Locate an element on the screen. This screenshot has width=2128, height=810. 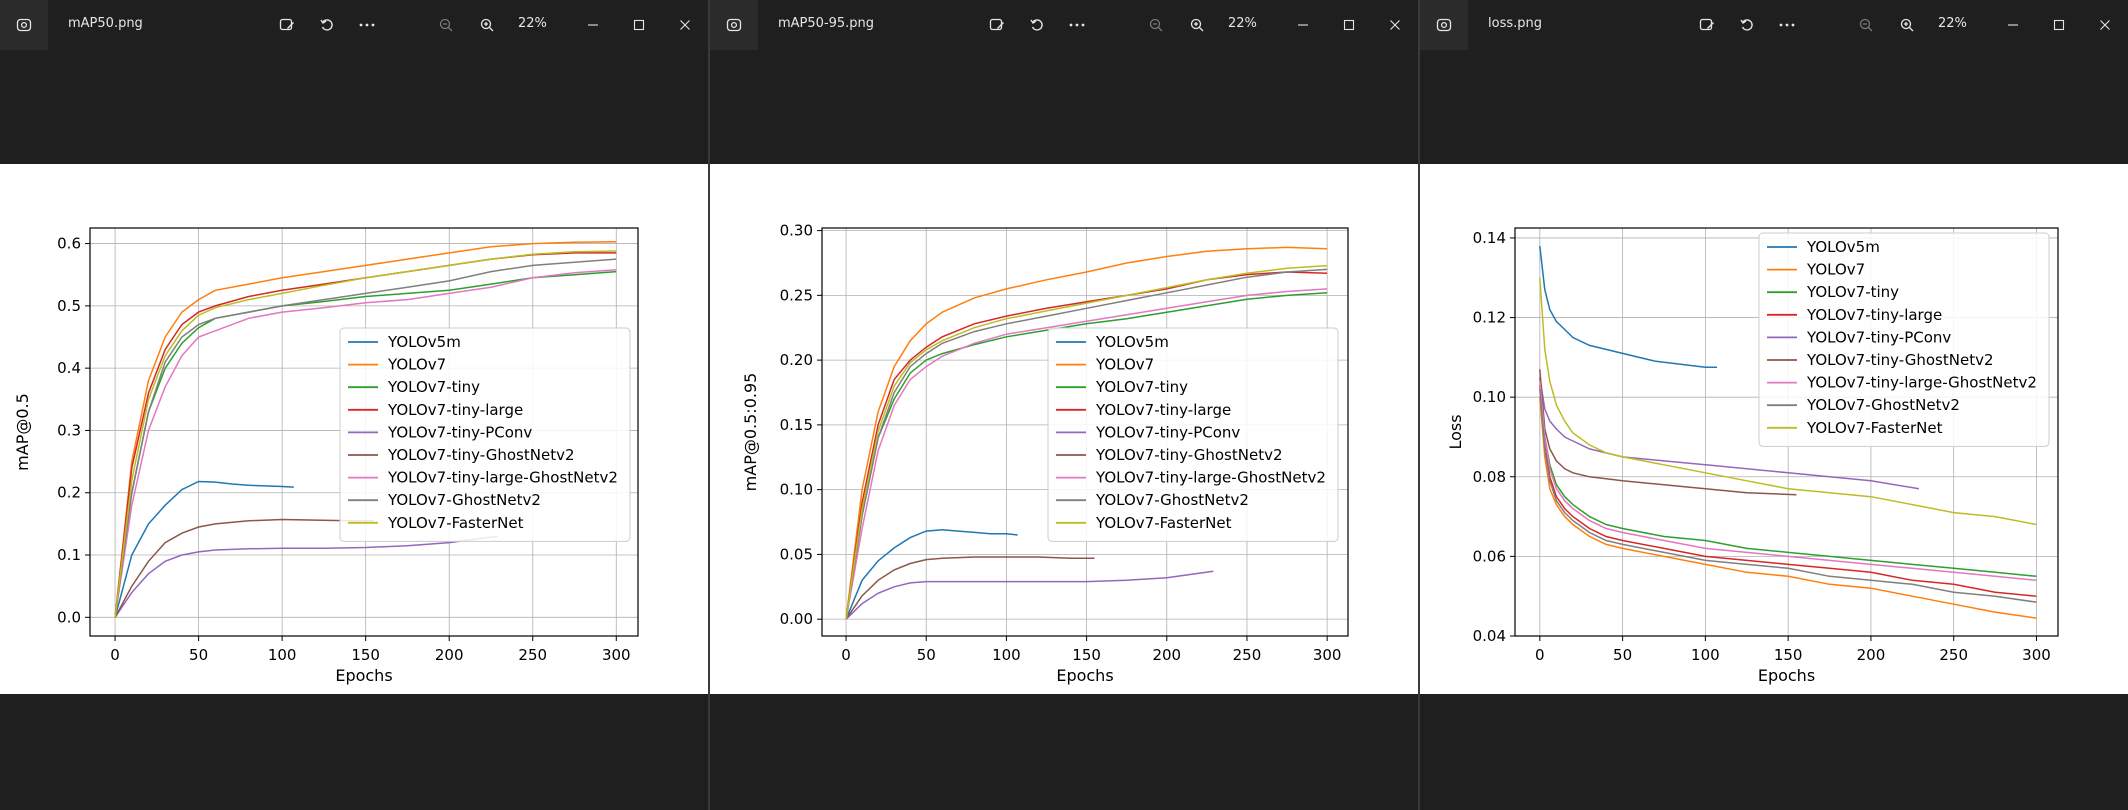
legend-label-1: YOLOv7 is located at coordinates (416, 365).